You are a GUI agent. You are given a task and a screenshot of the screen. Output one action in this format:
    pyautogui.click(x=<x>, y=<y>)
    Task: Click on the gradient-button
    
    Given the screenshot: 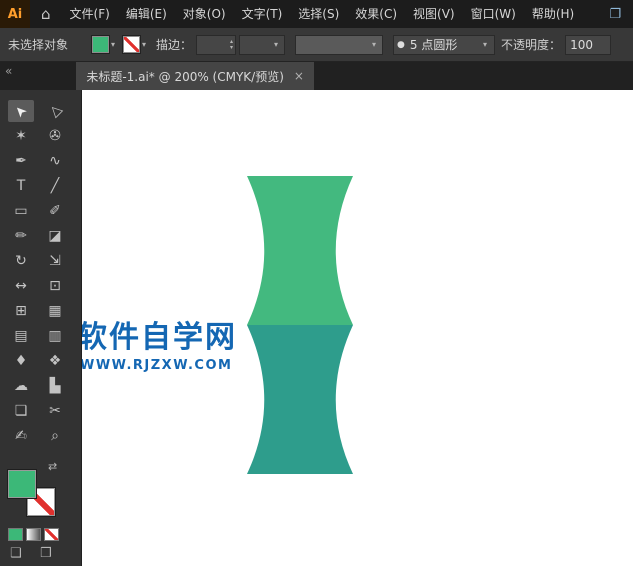 What is the action you would take?
    pyautogui.click(x=33, y=534)
    